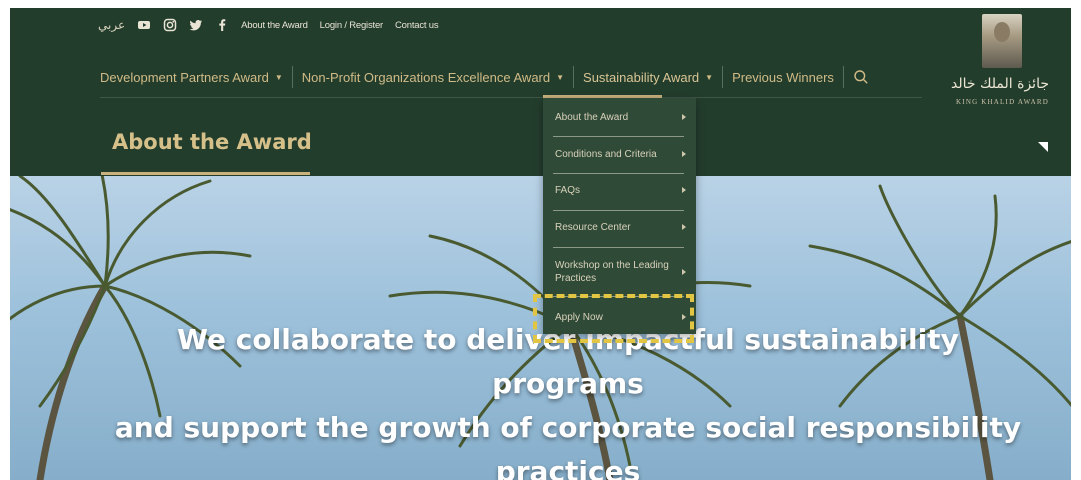 This screenshot has height=480, width=1081. Describe the element at coordinates (352, 25) in the screenshot. I see `login-register-link: Login / Register` at that location.